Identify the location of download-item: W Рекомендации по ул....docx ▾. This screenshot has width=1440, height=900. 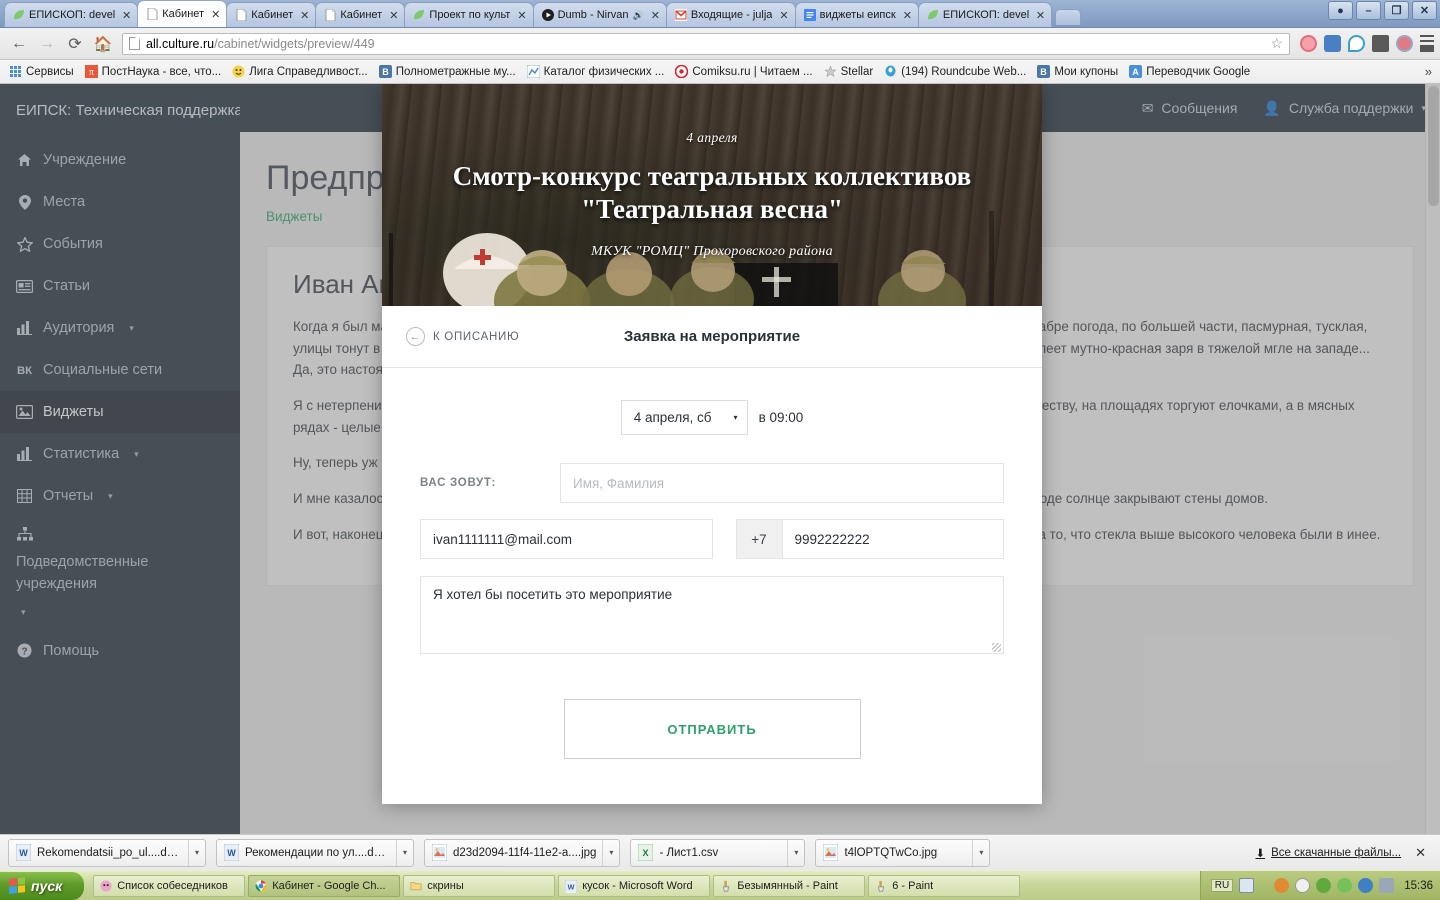
(315, 852).